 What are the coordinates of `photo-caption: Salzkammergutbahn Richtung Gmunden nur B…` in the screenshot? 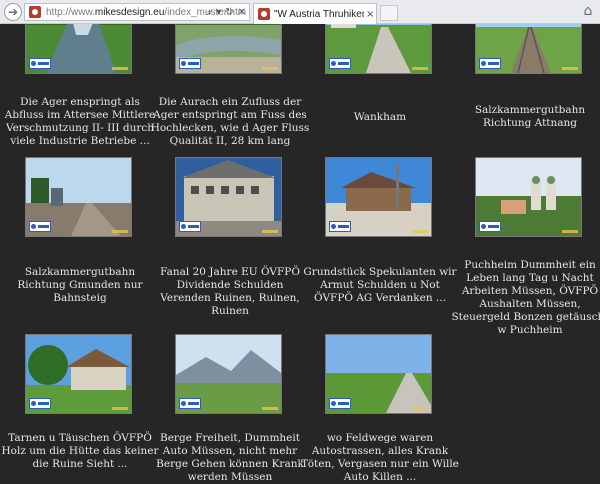 It's located at (80, 285).